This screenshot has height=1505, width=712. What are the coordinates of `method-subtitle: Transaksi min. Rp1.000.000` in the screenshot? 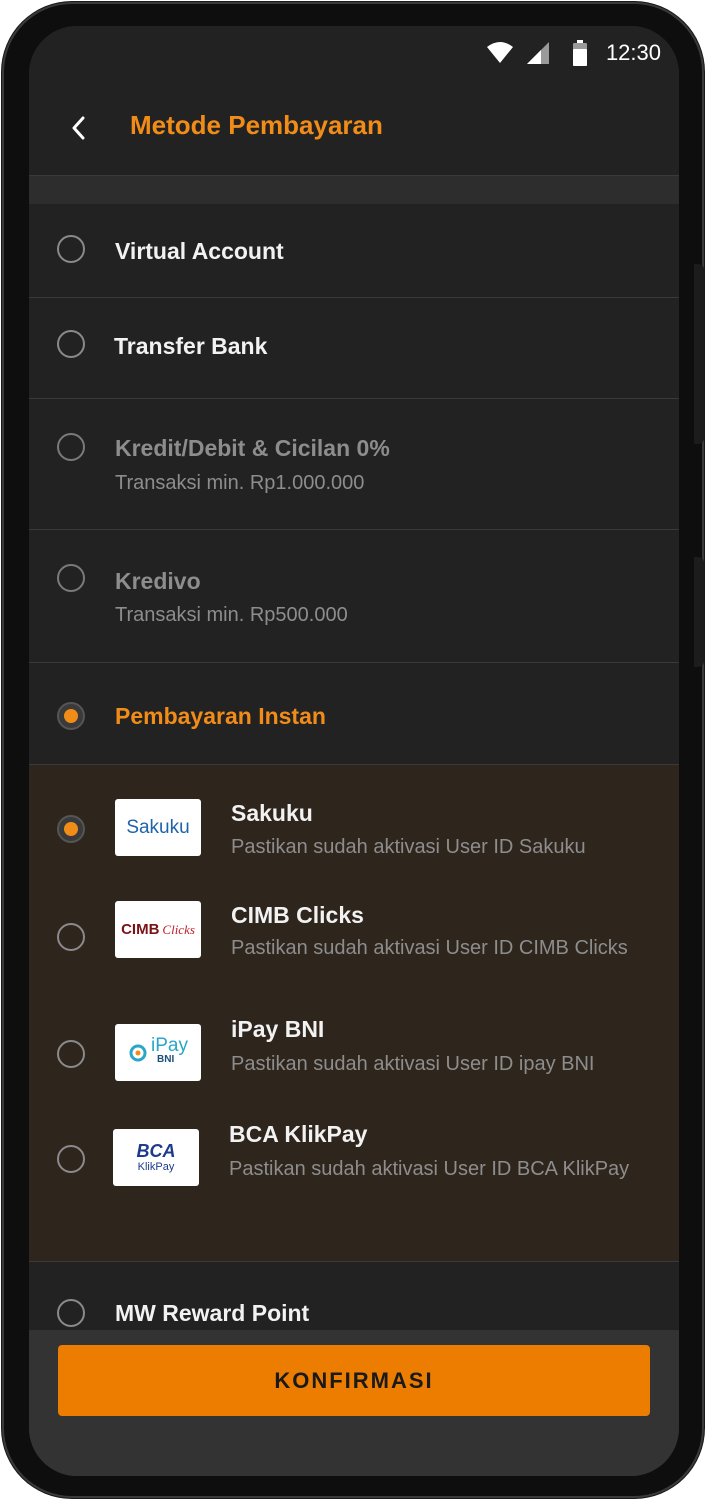 It's located at (240, 483).